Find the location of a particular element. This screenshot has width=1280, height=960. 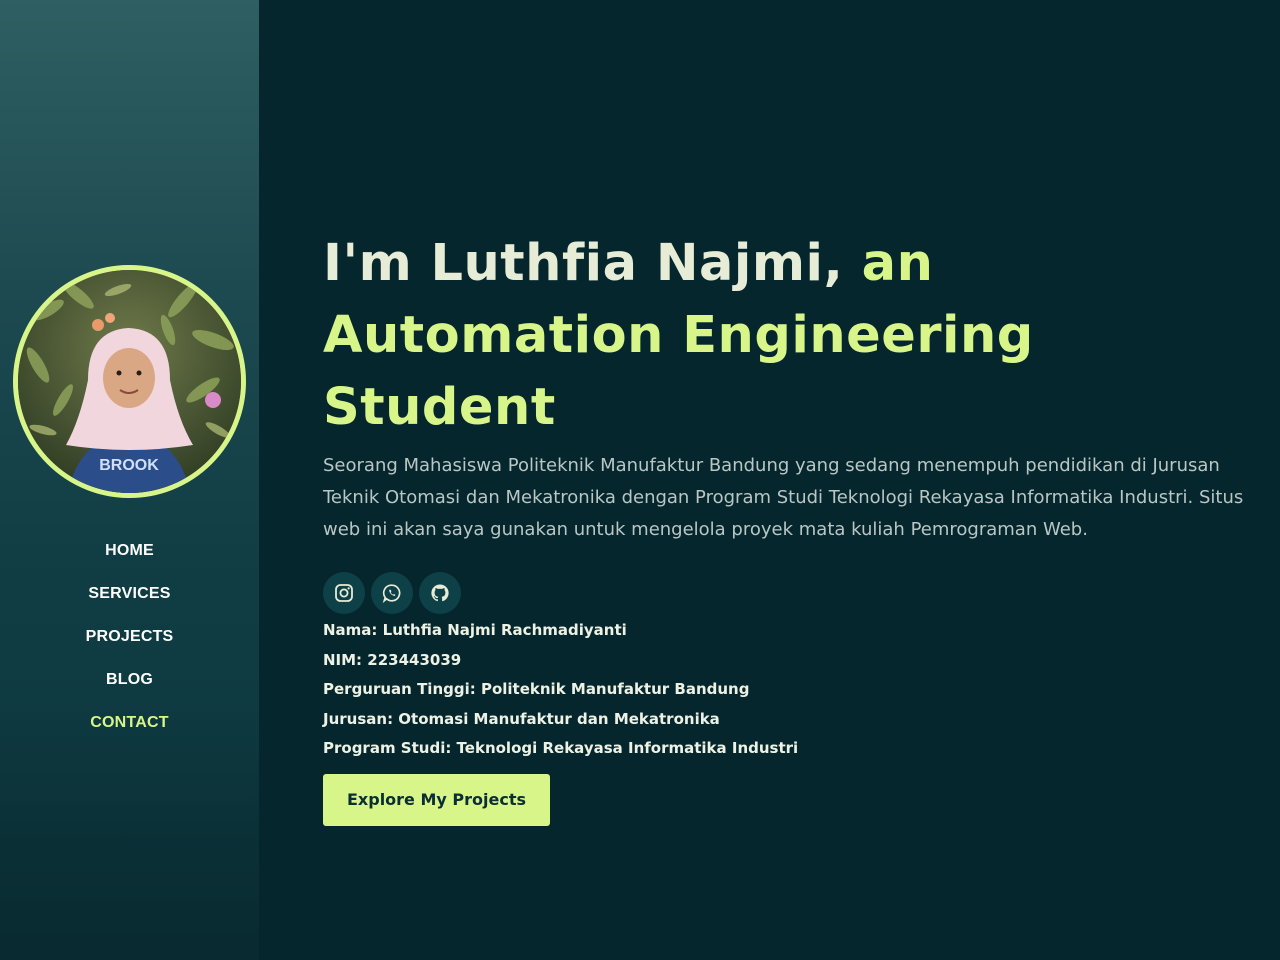

profile-photo: BROOK is located at coordinates (129, 381).